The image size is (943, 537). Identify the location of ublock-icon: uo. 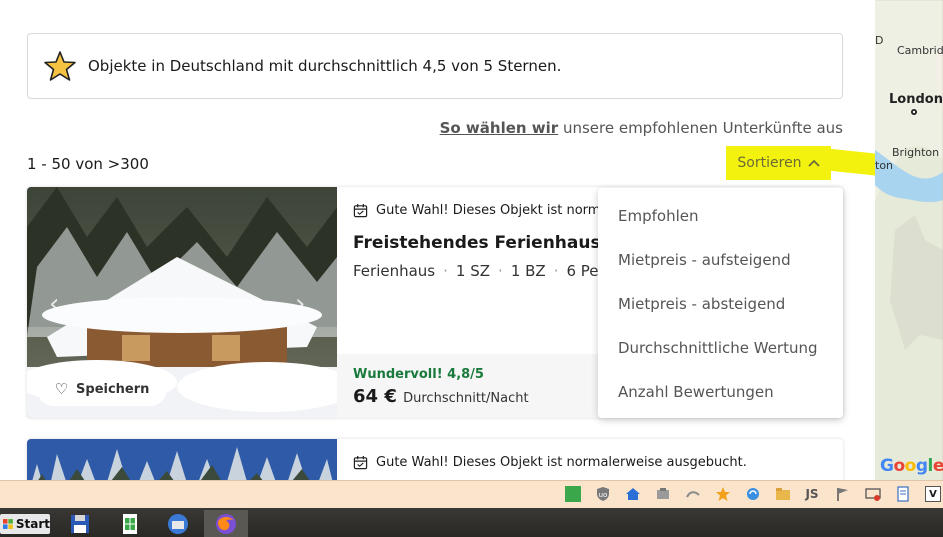
(603, 494).